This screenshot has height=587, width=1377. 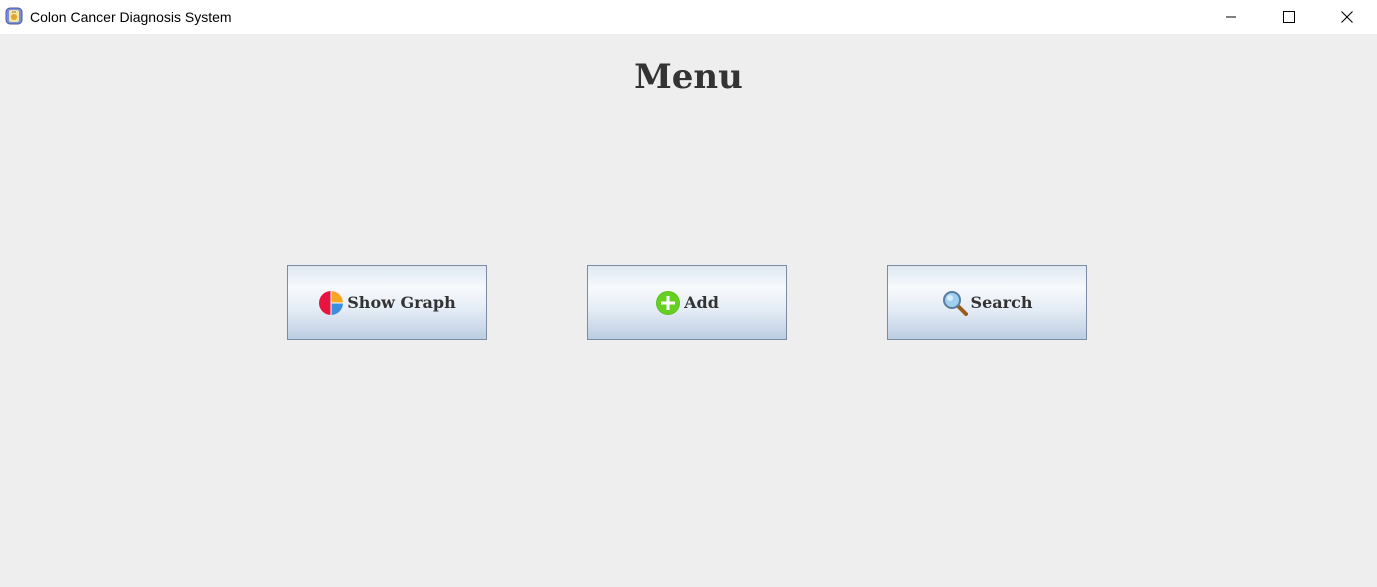 I want to click on window-title: Colon Cancer Diagnosis System, so click(x=131, y=17).